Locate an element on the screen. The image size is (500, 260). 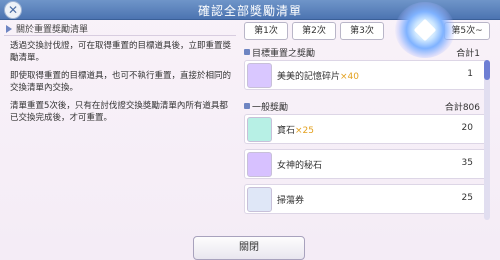
section-header: 目標重置之獎勵 合計1 is located at coordinates (366, 52).